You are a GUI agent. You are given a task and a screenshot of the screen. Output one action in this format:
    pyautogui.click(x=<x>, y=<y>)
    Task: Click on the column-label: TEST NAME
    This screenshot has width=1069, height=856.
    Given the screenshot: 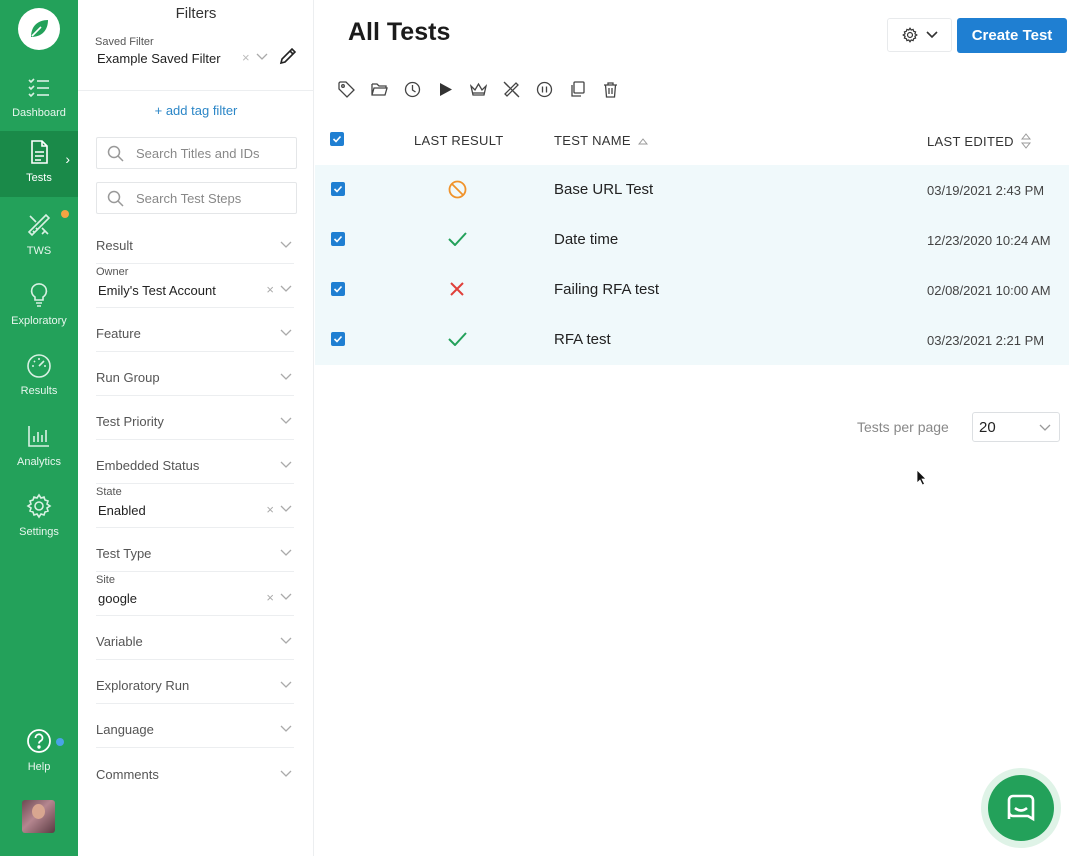 What is the action you would take?
    pyautogui.click(x=592, y=140)
    